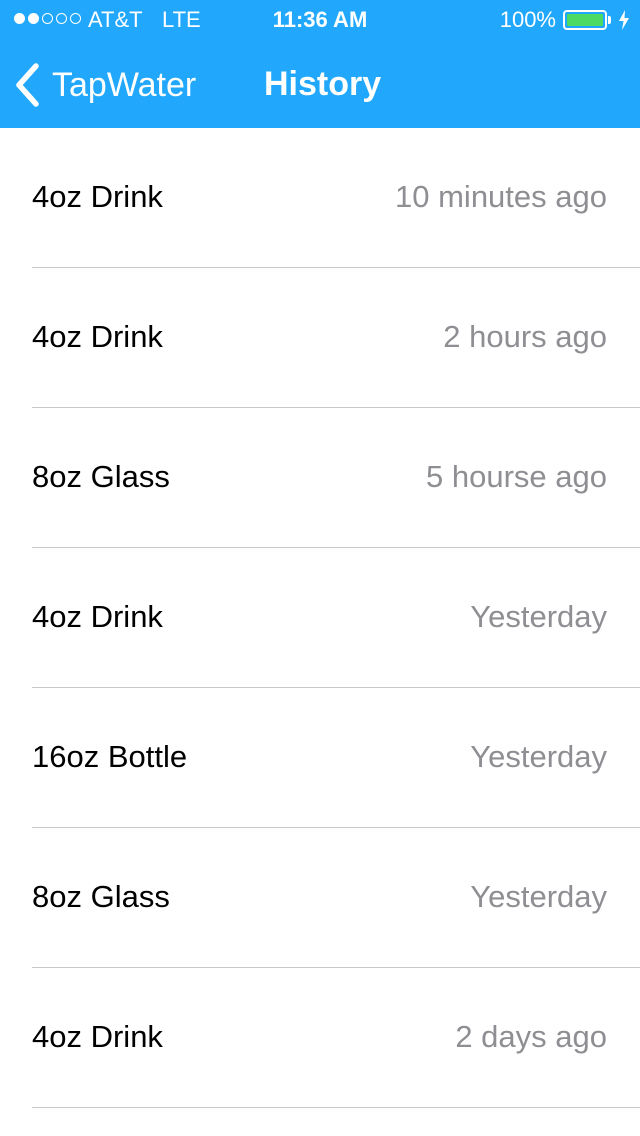 The height and width of the screenshot is (1136, 640). Describe the element at coordinates (320, 64) in the screenshot. I see `navigation-header: AT&T LTE 11:36 AM 100% TapWater History` at that location.